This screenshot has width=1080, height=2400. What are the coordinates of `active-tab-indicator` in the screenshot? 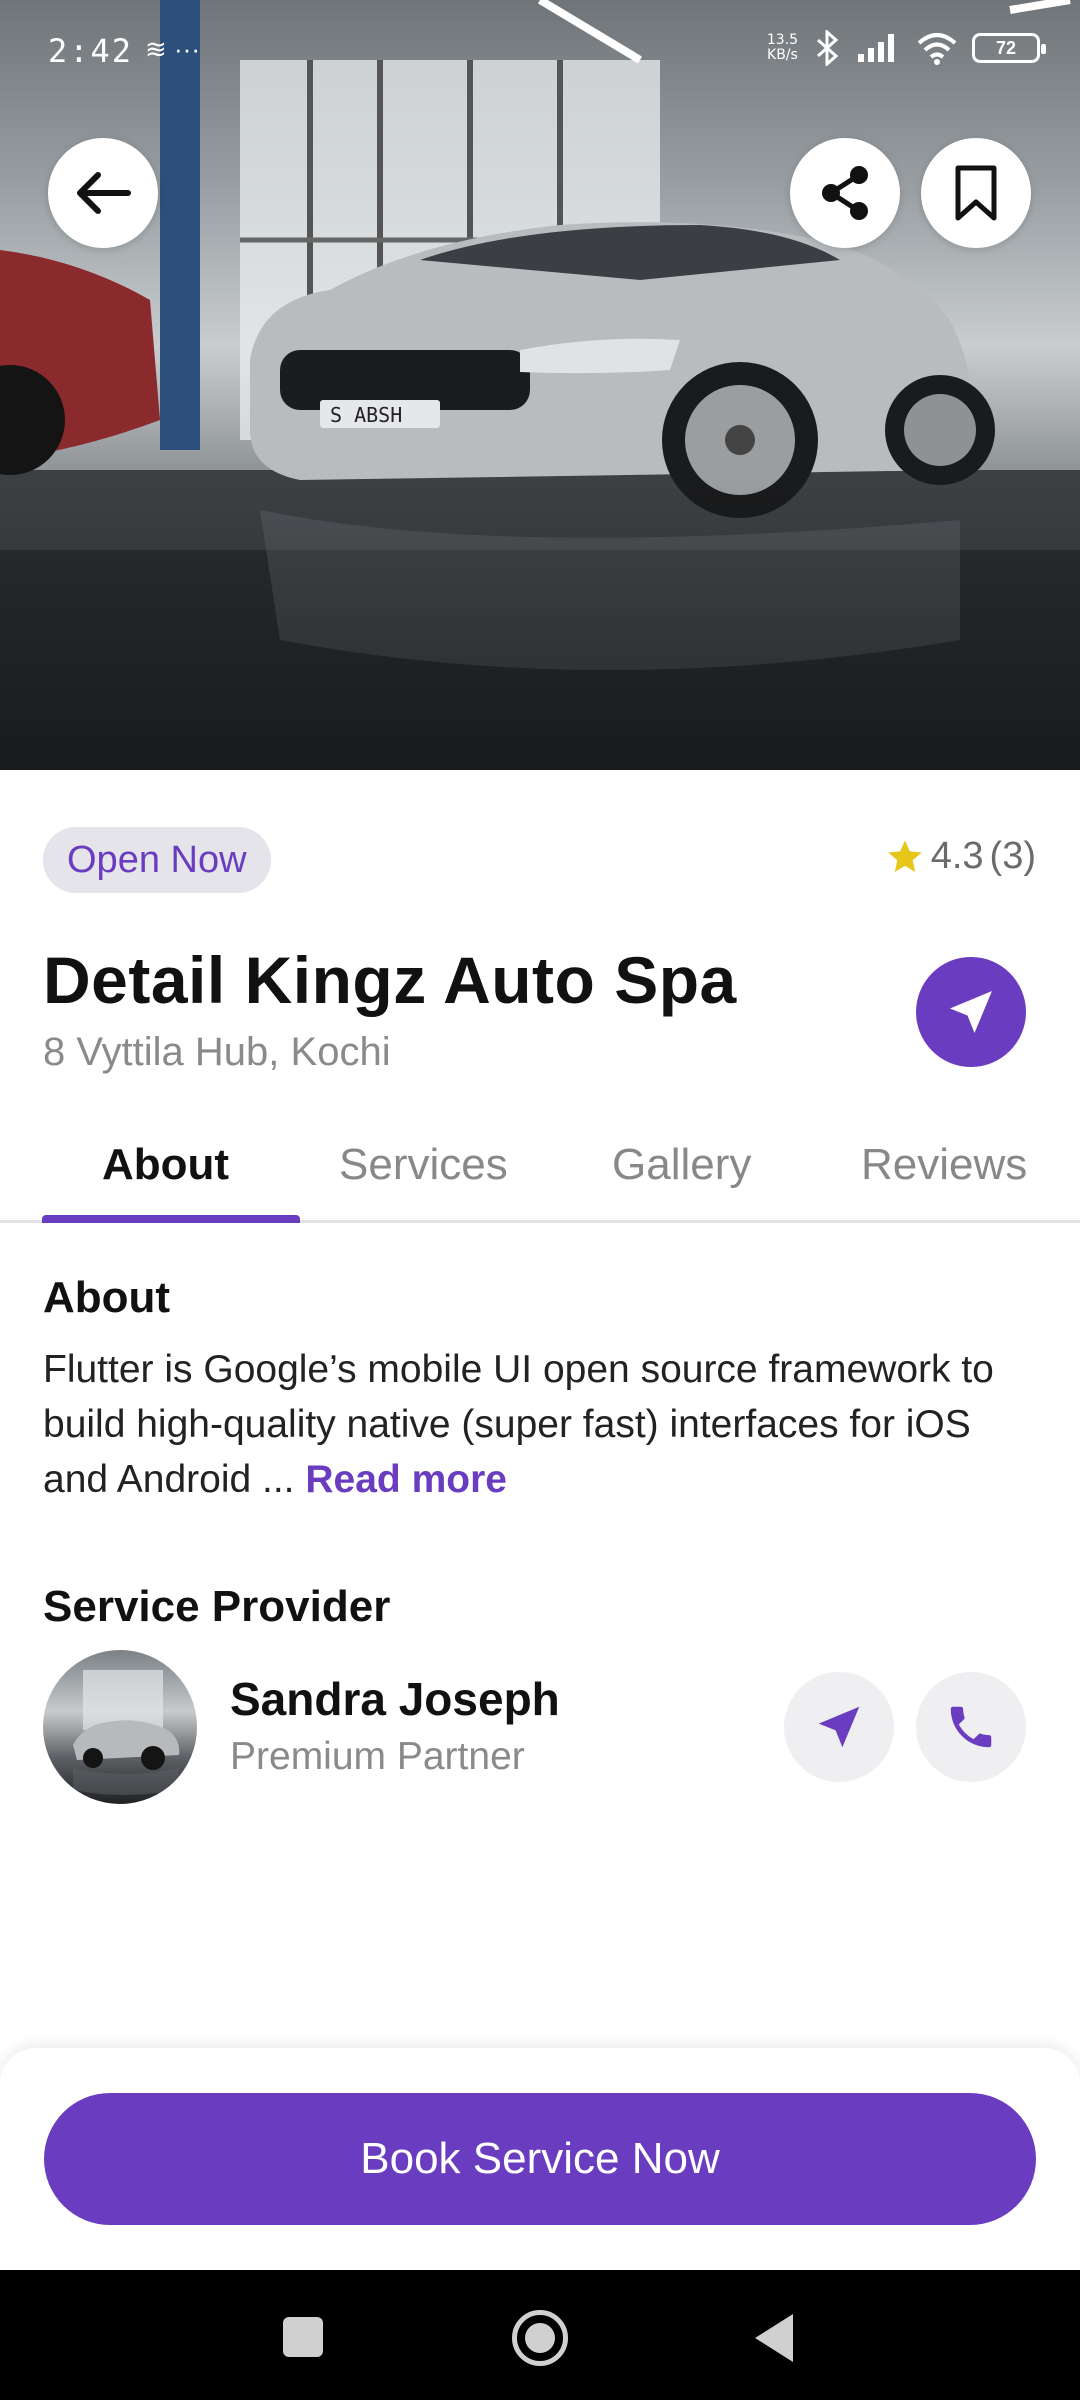 It's located at (171, 1219).